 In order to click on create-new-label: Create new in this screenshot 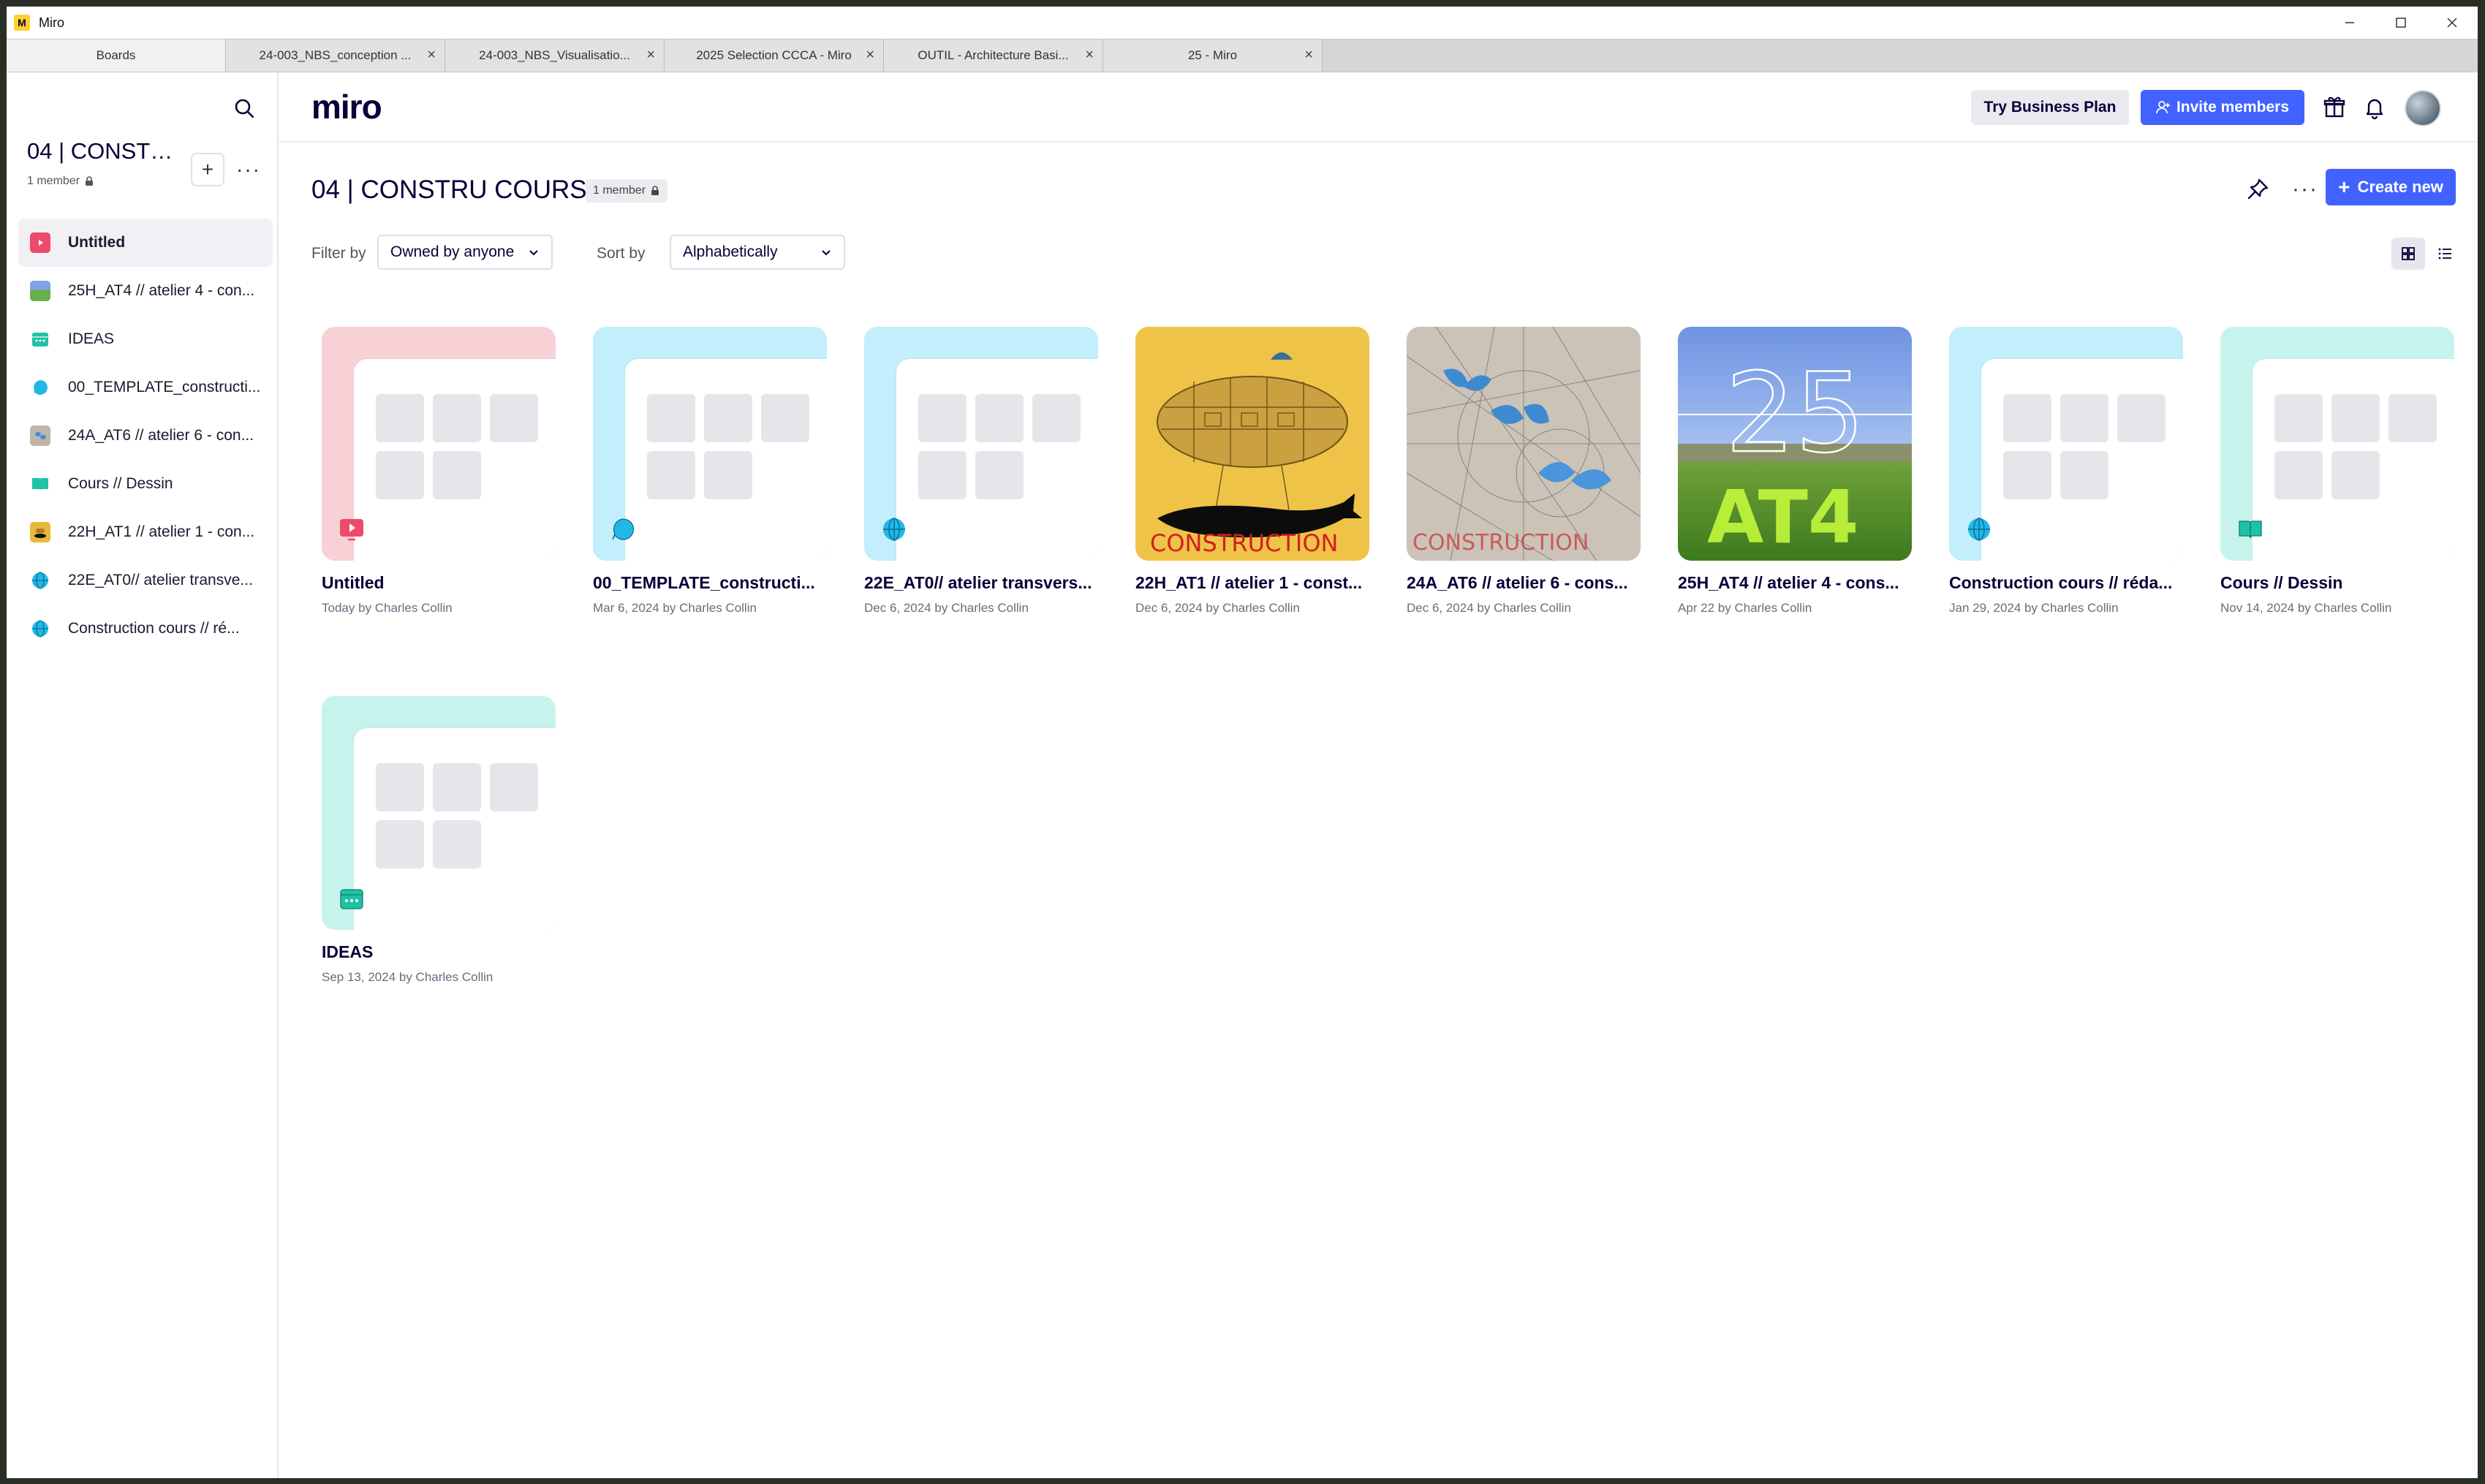, I will do `click(2400, 187)`.